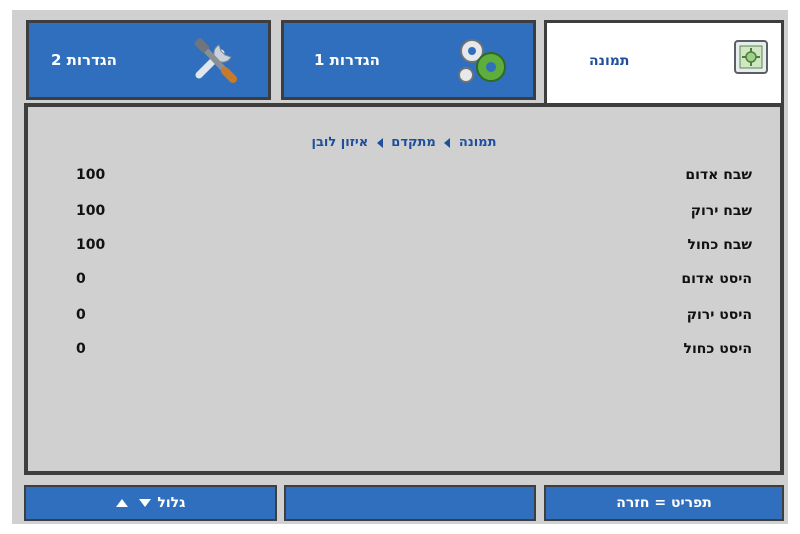 The width and height of the screenshot is (800, 534). Describe the element at coordinates (413, 142) in the screenshot. I see `breadcrumb-item-advanced: מתקדם` at that location.